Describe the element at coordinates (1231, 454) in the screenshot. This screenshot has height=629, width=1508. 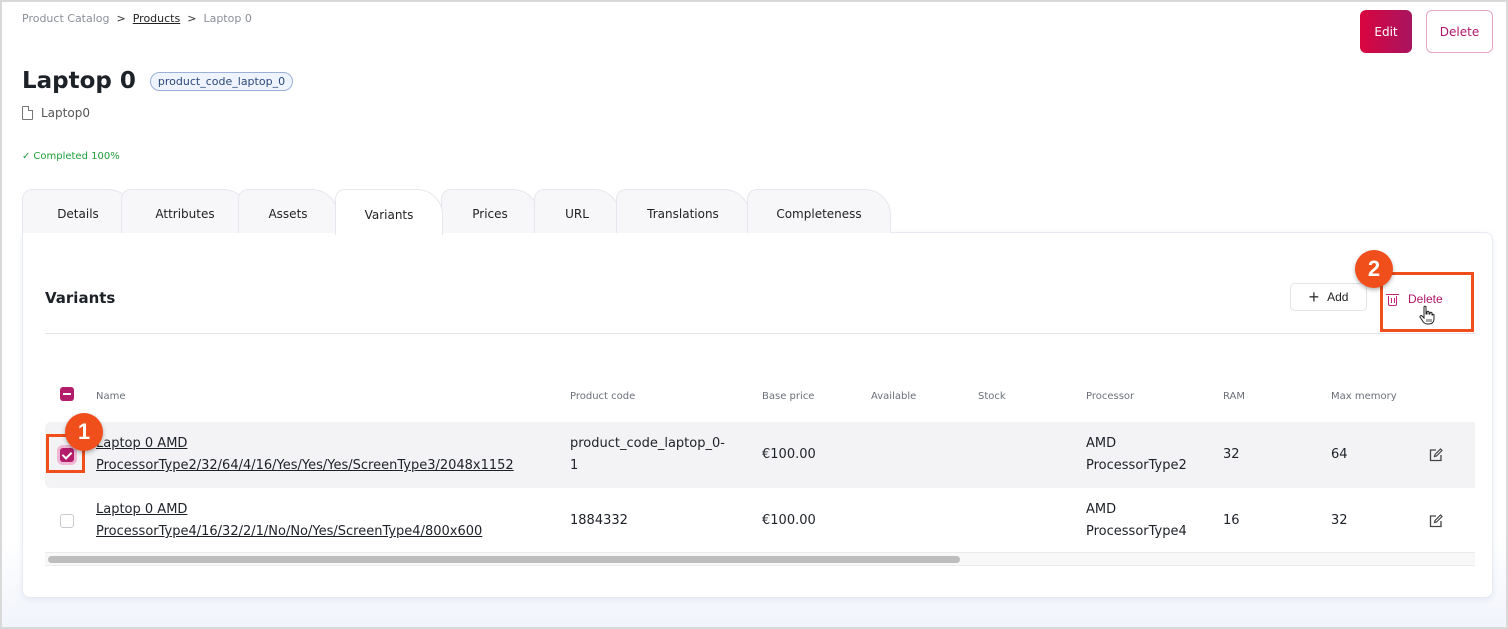
I see `ram-cell: 32` at that location.